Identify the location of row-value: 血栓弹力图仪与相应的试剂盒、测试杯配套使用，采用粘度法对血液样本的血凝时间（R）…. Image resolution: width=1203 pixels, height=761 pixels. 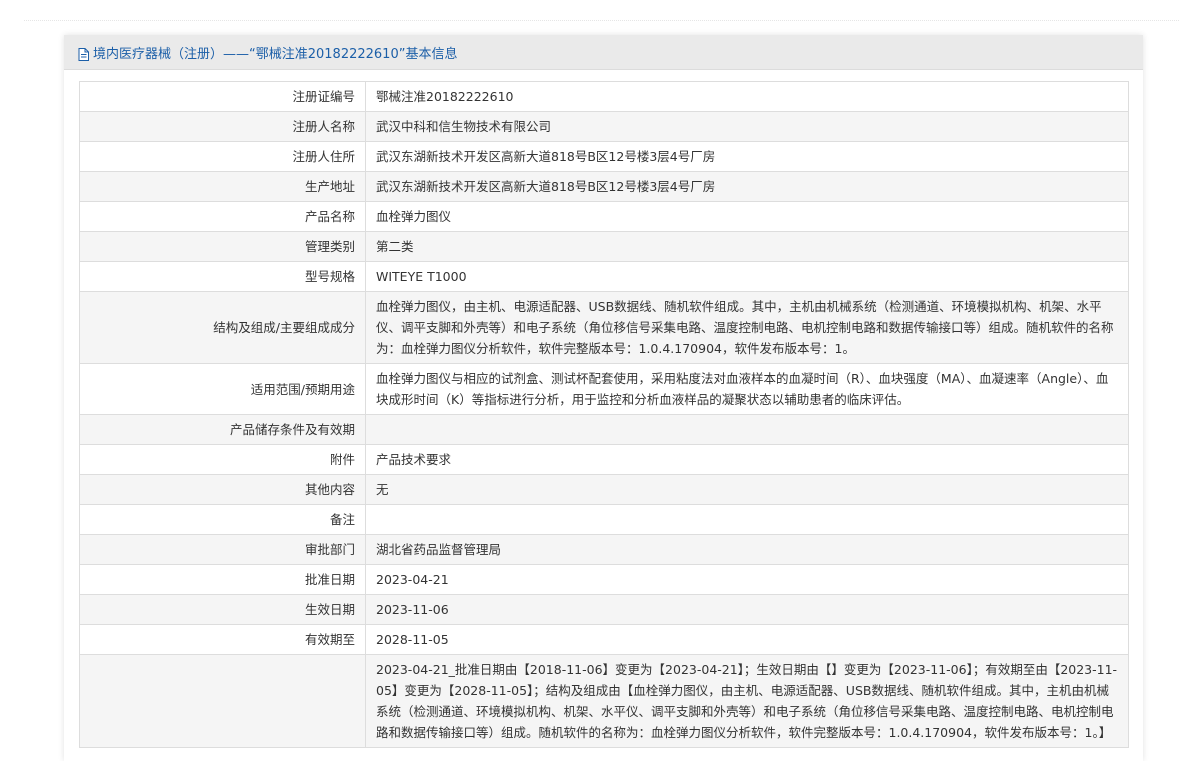
(747, 389).